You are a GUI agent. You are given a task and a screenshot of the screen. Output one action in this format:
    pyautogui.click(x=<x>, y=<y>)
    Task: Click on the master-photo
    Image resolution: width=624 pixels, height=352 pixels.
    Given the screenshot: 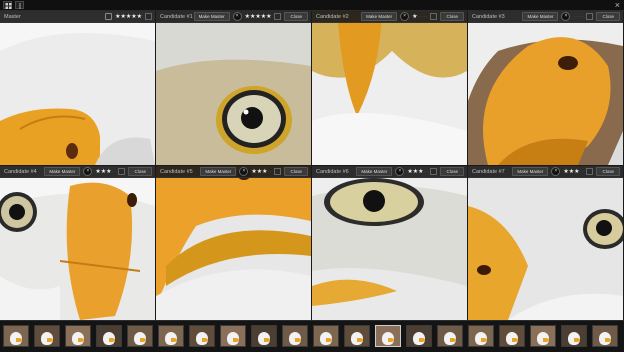 What is the action you would take?
    pyautogui.click(x=77, y=88)
    